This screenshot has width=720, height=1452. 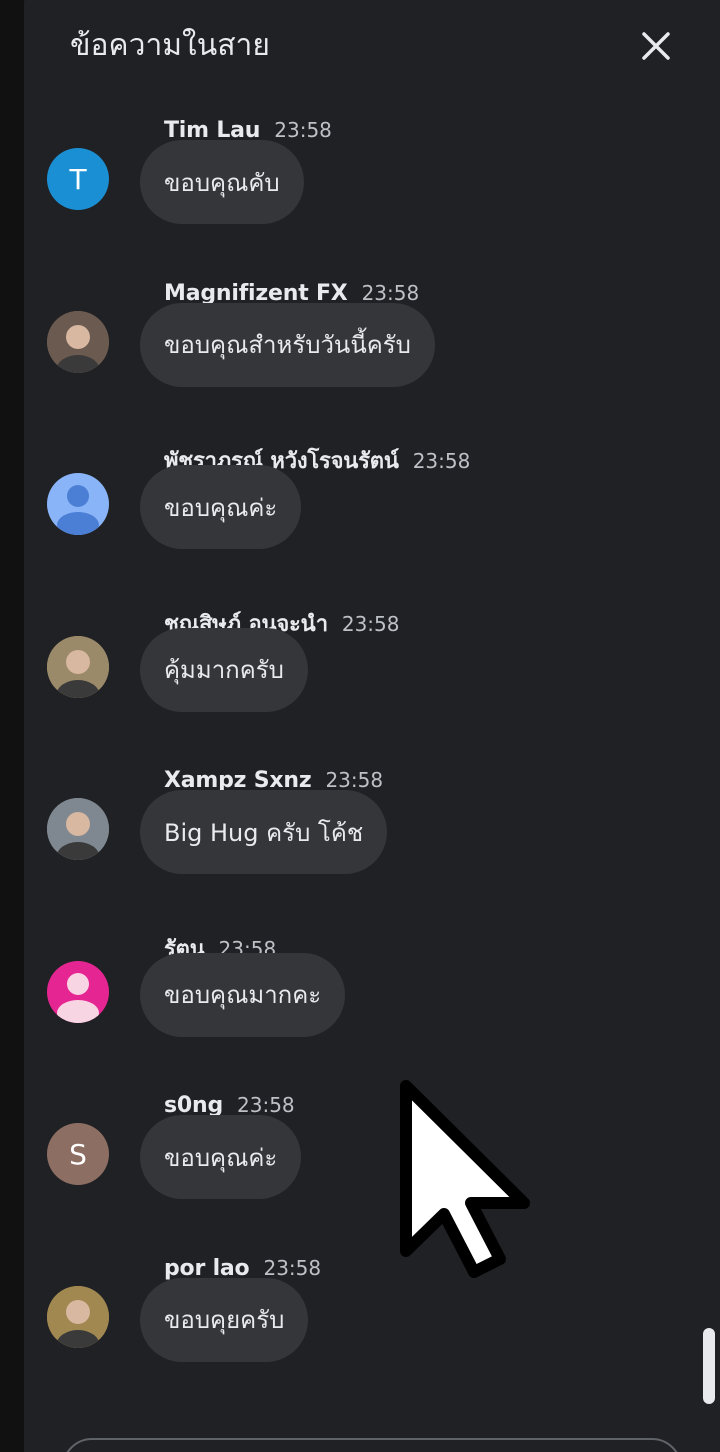 I want to click on message-input, so click(x=372, y=1445).